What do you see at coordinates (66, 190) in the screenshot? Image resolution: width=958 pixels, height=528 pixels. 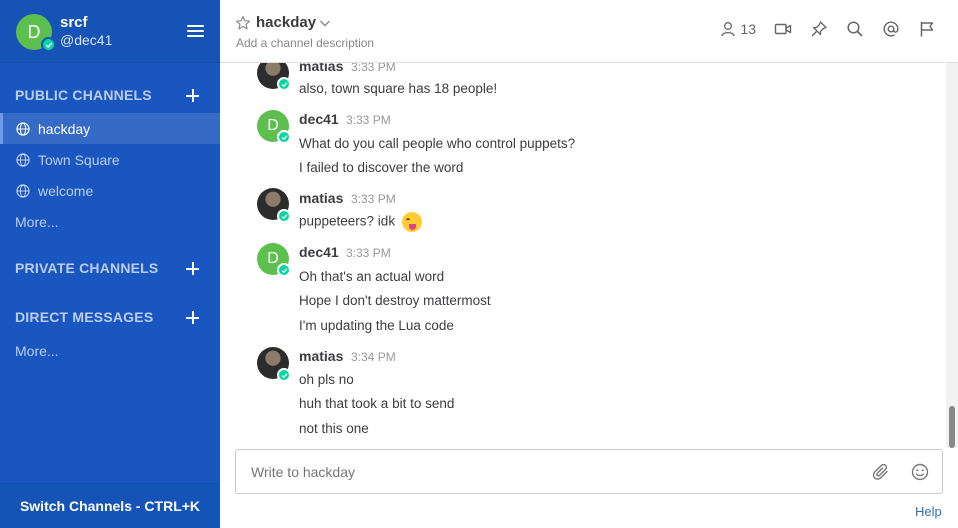 I see `sidebar-item-label: welcome` at bounding box center [66, 190].